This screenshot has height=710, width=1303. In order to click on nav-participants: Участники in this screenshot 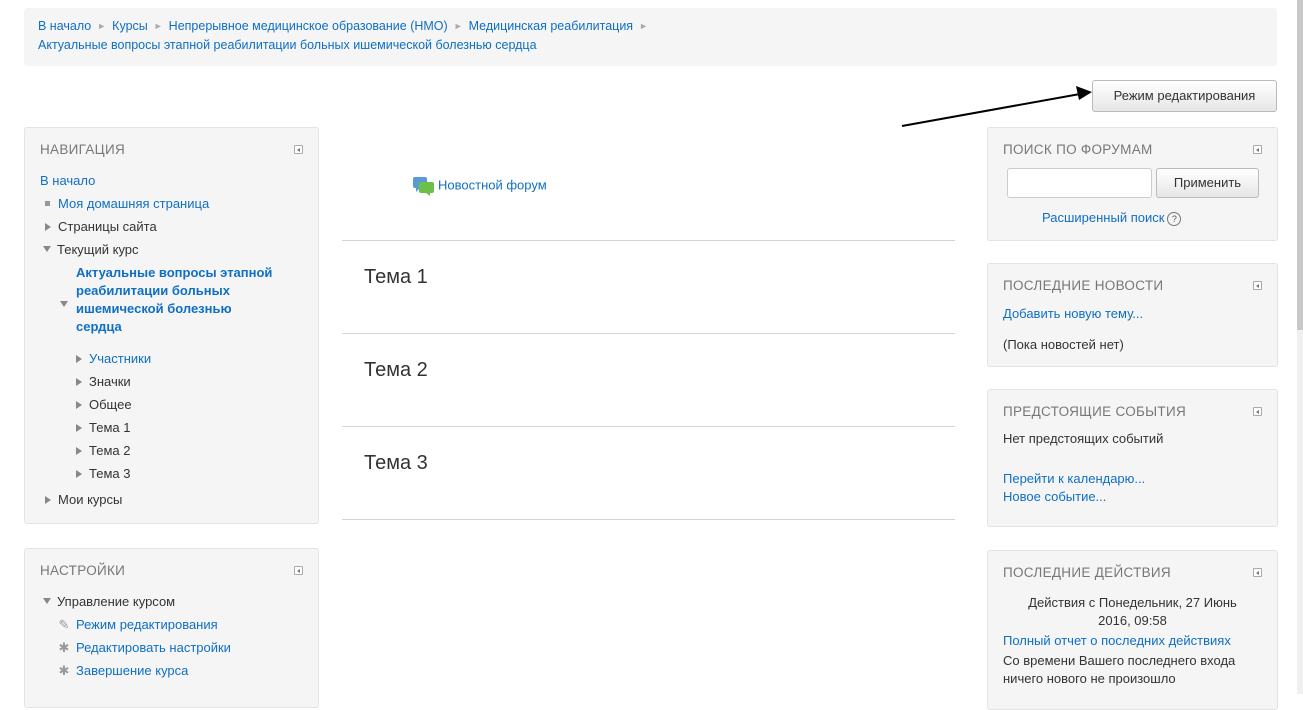, I will do `click(113, 359)`.